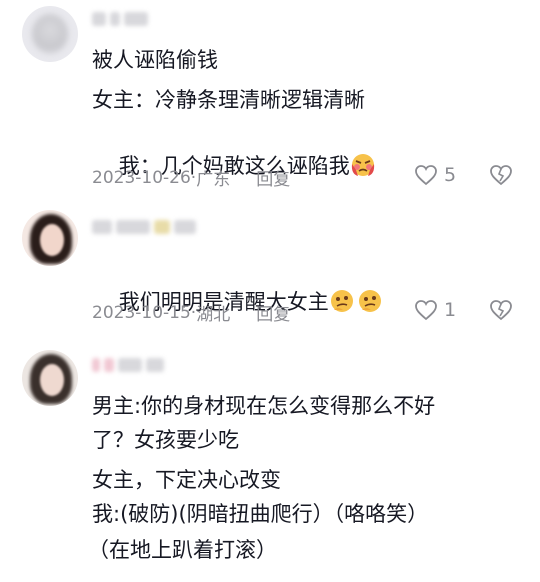  I want to click on comment-meta: 2023-10-26 · 广东 回复, so click(191, 178).